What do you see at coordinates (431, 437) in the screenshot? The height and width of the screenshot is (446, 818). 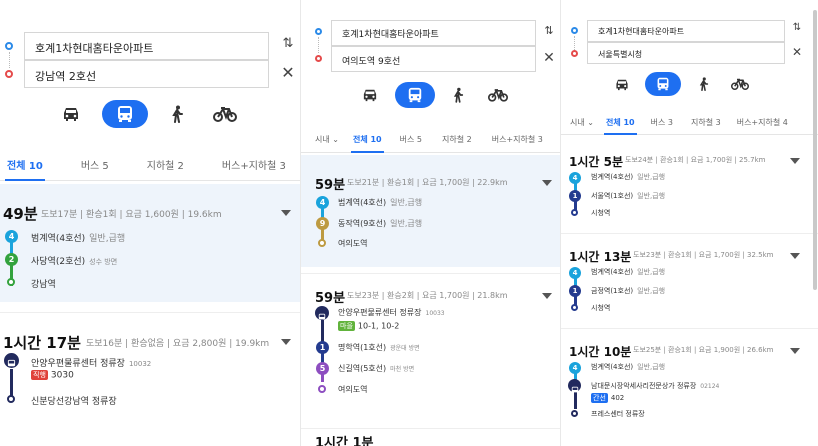 I see `route-card: 1시간 1분` at bounding box center [431, 437].